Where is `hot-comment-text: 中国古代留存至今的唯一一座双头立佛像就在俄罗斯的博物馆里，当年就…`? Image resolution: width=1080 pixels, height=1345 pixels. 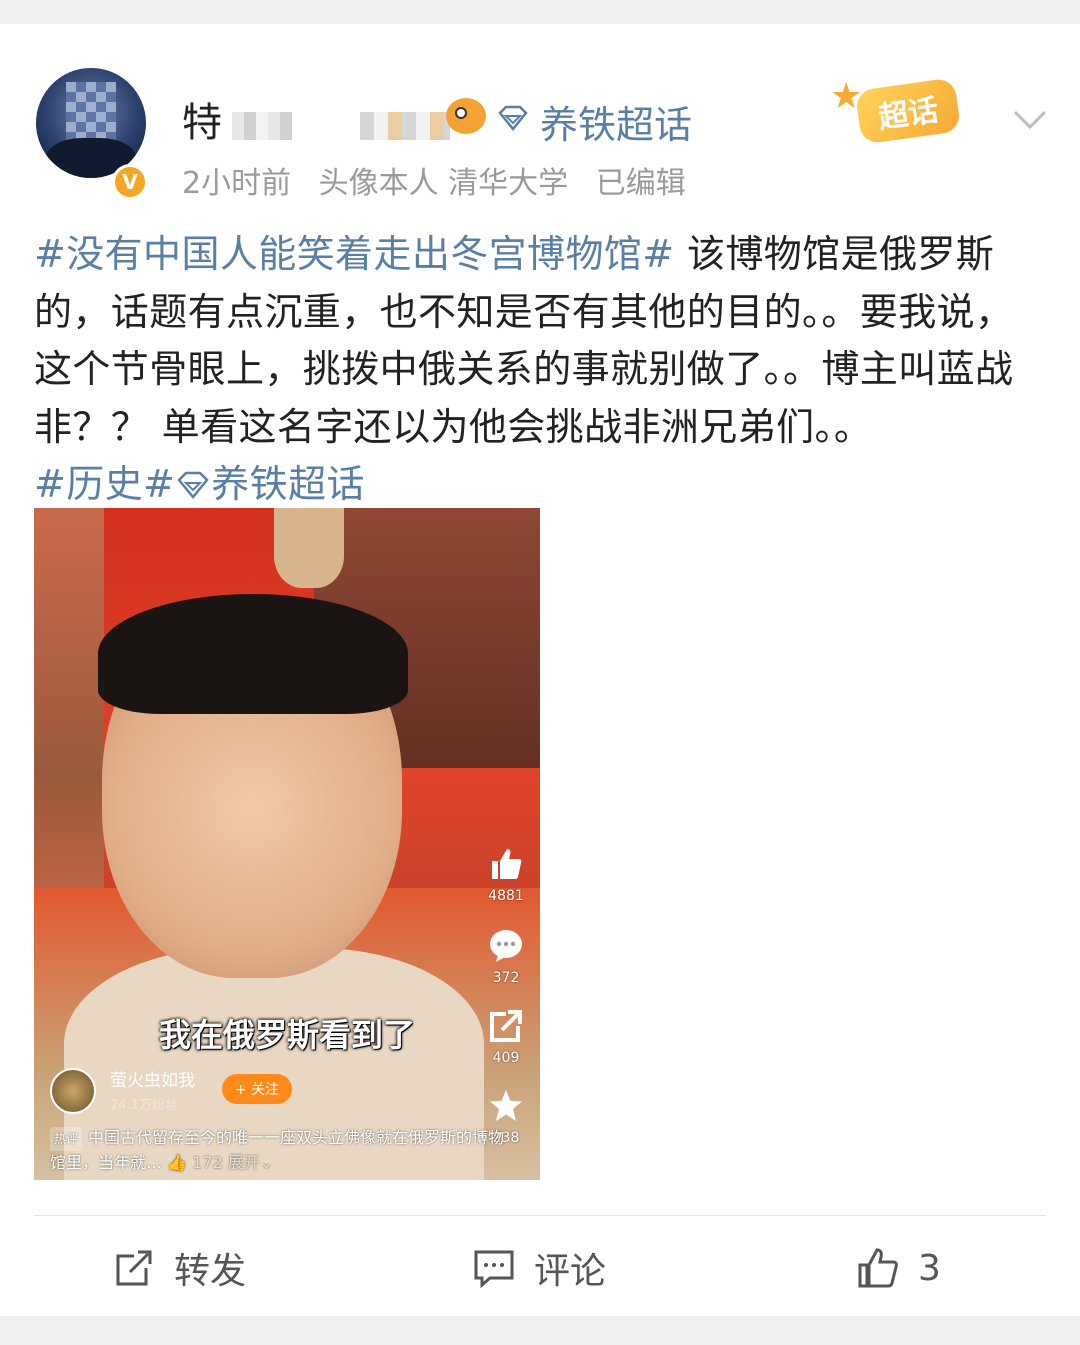
hot-comment-text: 中国古代留存至今的唯一一座双头立佛像就在俄罗斯的博物馆里，当年就… is located at coordinates (277, 1150).